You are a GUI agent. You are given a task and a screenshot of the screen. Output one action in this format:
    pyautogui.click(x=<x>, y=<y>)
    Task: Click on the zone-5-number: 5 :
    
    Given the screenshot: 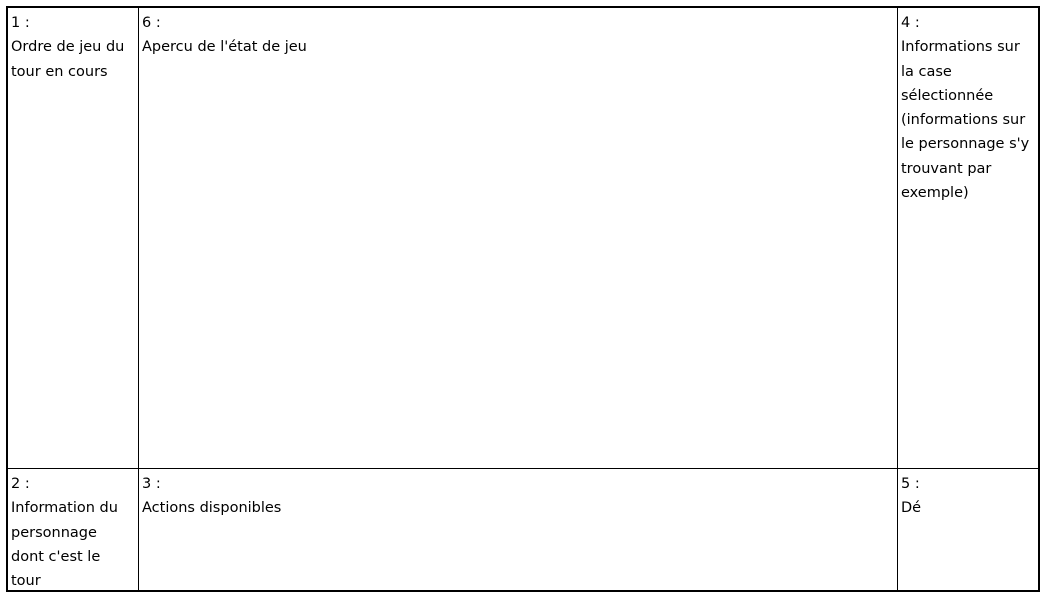 What is the action you would take?
    pyautogui.click(x=910, y=484)
    